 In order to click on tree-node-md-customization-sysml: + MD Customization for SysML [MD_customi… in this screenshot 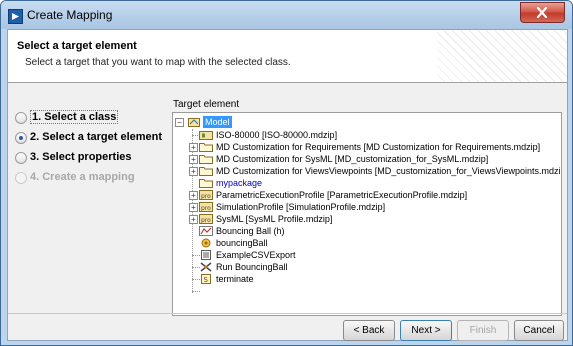, I will do `click(369, 159)`.